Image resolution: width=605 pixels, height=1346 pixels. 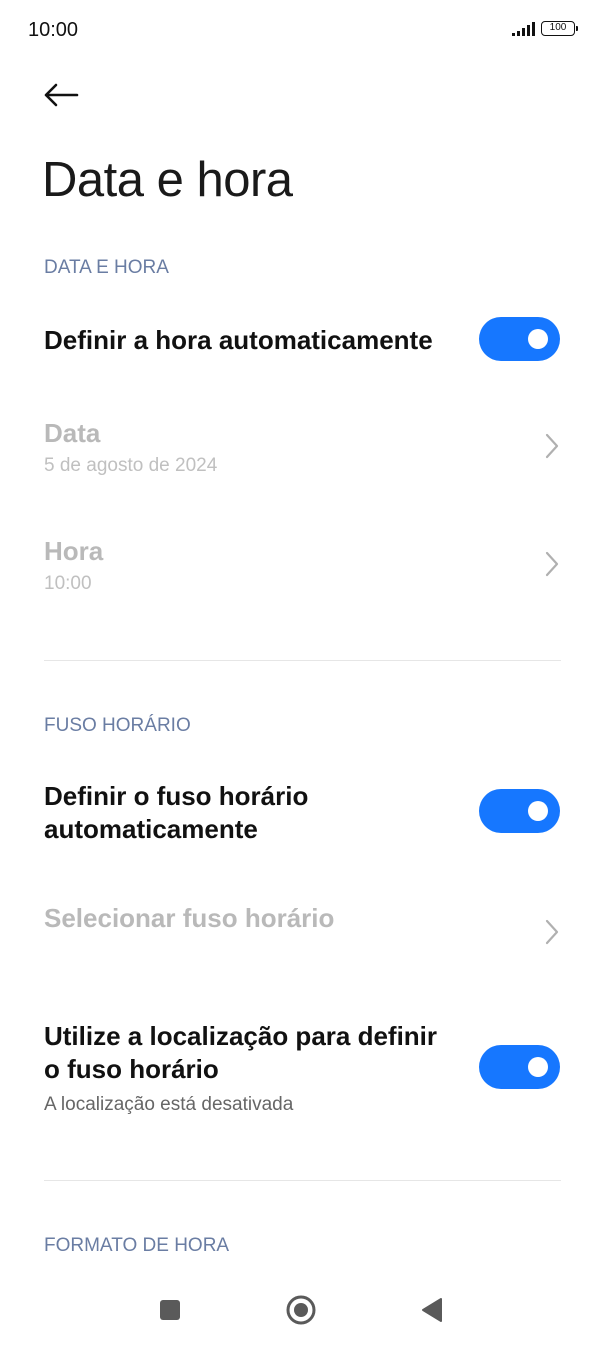 I want to click on auto-timezone-toggle, so click(x=519, y=811).